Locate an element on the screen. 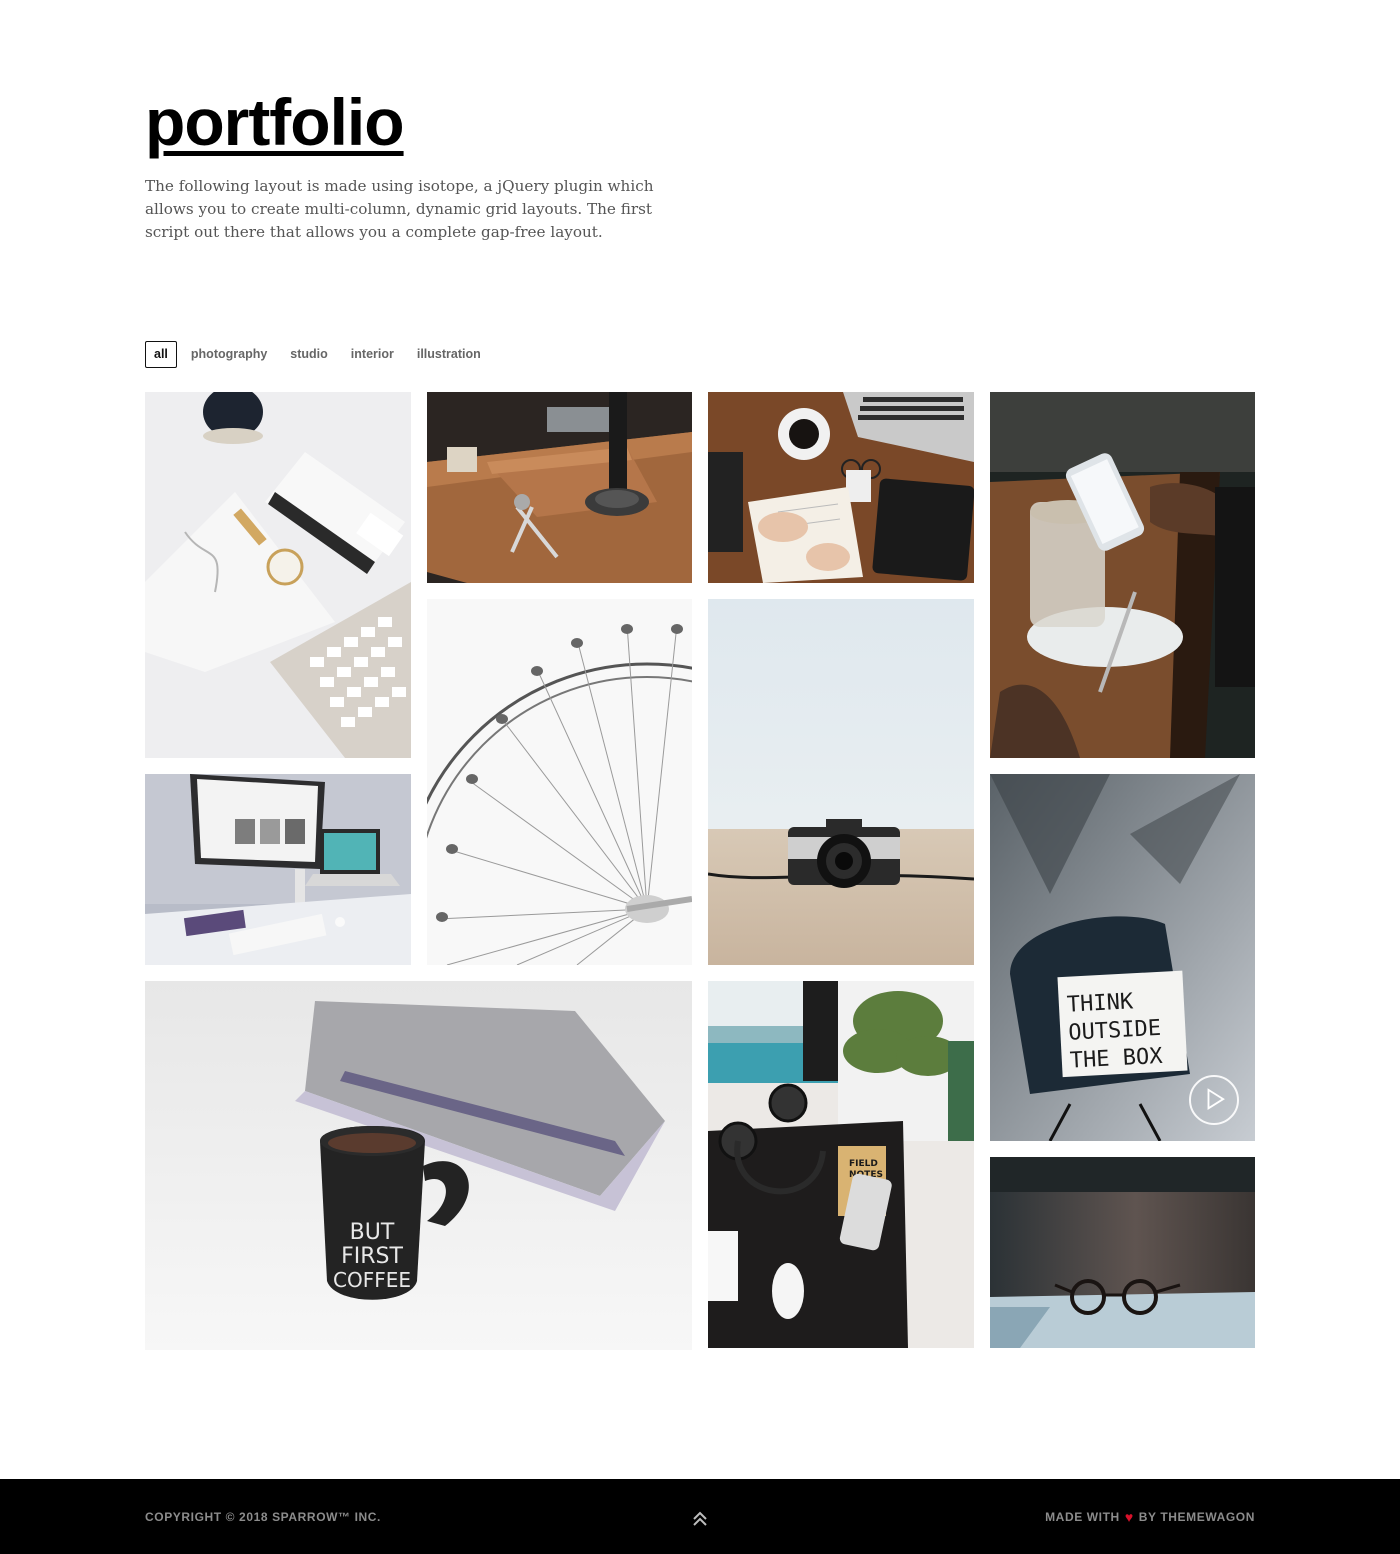 This screenshot has height=1554, width=1400. made-with-text: MADE WITH is located at coordinates (1082, 1517).